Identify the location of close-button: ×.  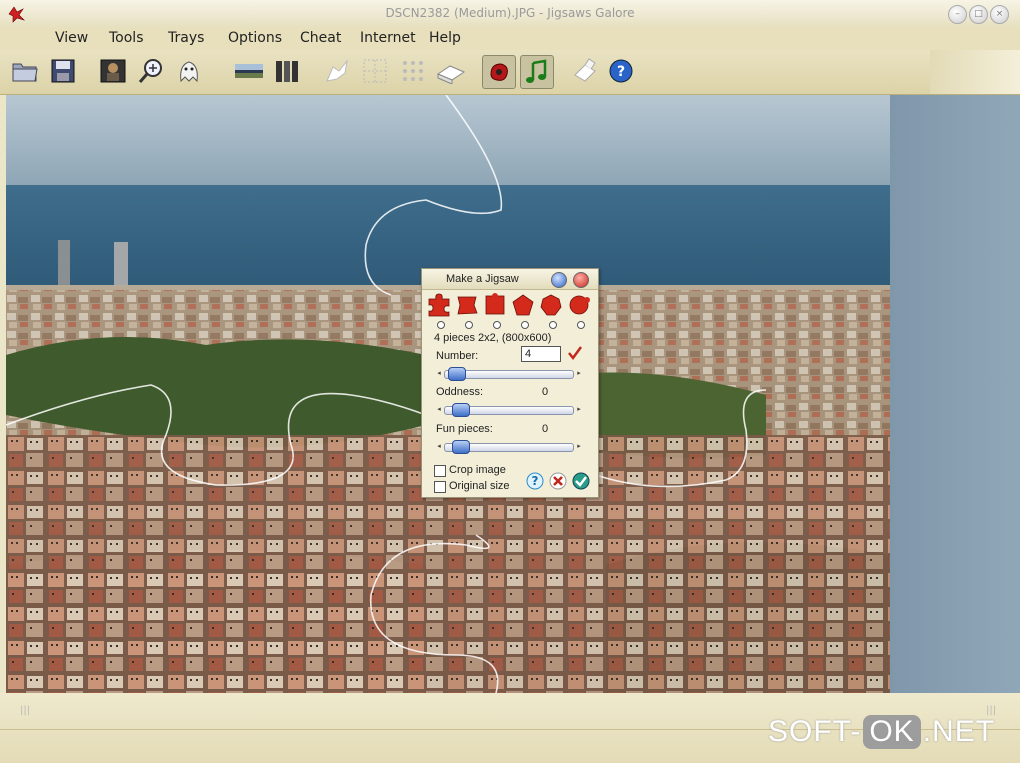
(999, 14).